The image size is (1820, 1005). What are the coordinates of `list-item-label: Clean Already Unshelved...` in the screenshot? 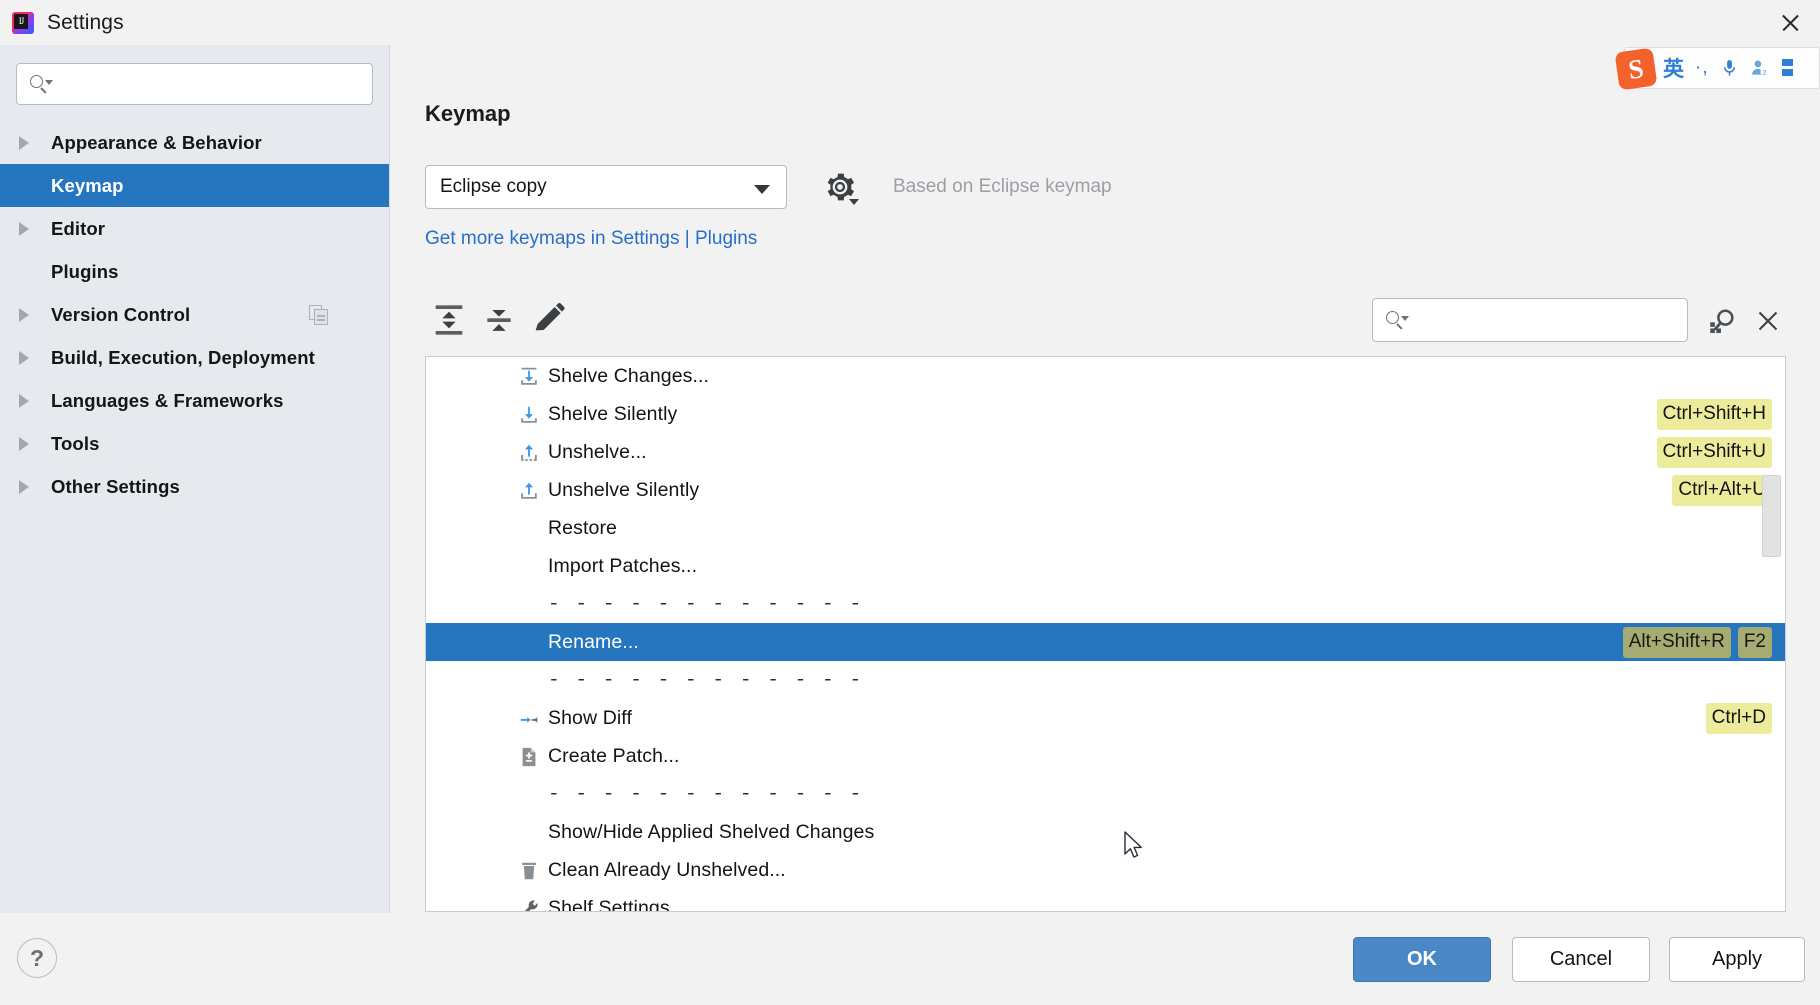 It's located at (667, 869).